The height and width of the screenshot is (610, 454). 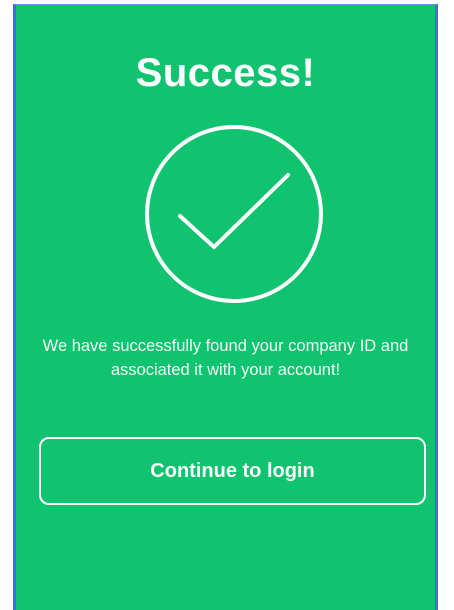 I want to click on check-mark, so click(x=234, y=211).